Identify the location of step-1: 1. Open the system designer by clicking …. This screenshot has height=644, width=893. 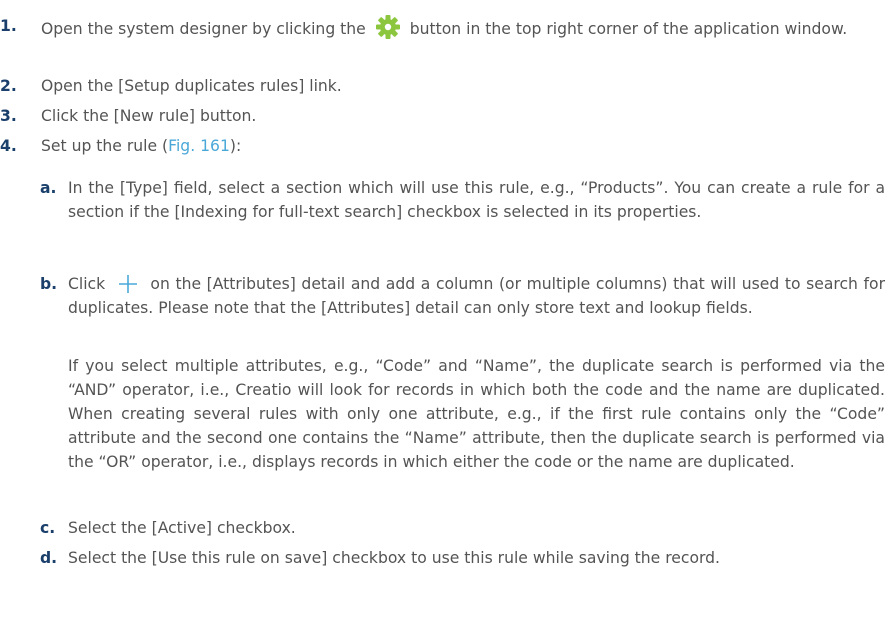
(442, 27).